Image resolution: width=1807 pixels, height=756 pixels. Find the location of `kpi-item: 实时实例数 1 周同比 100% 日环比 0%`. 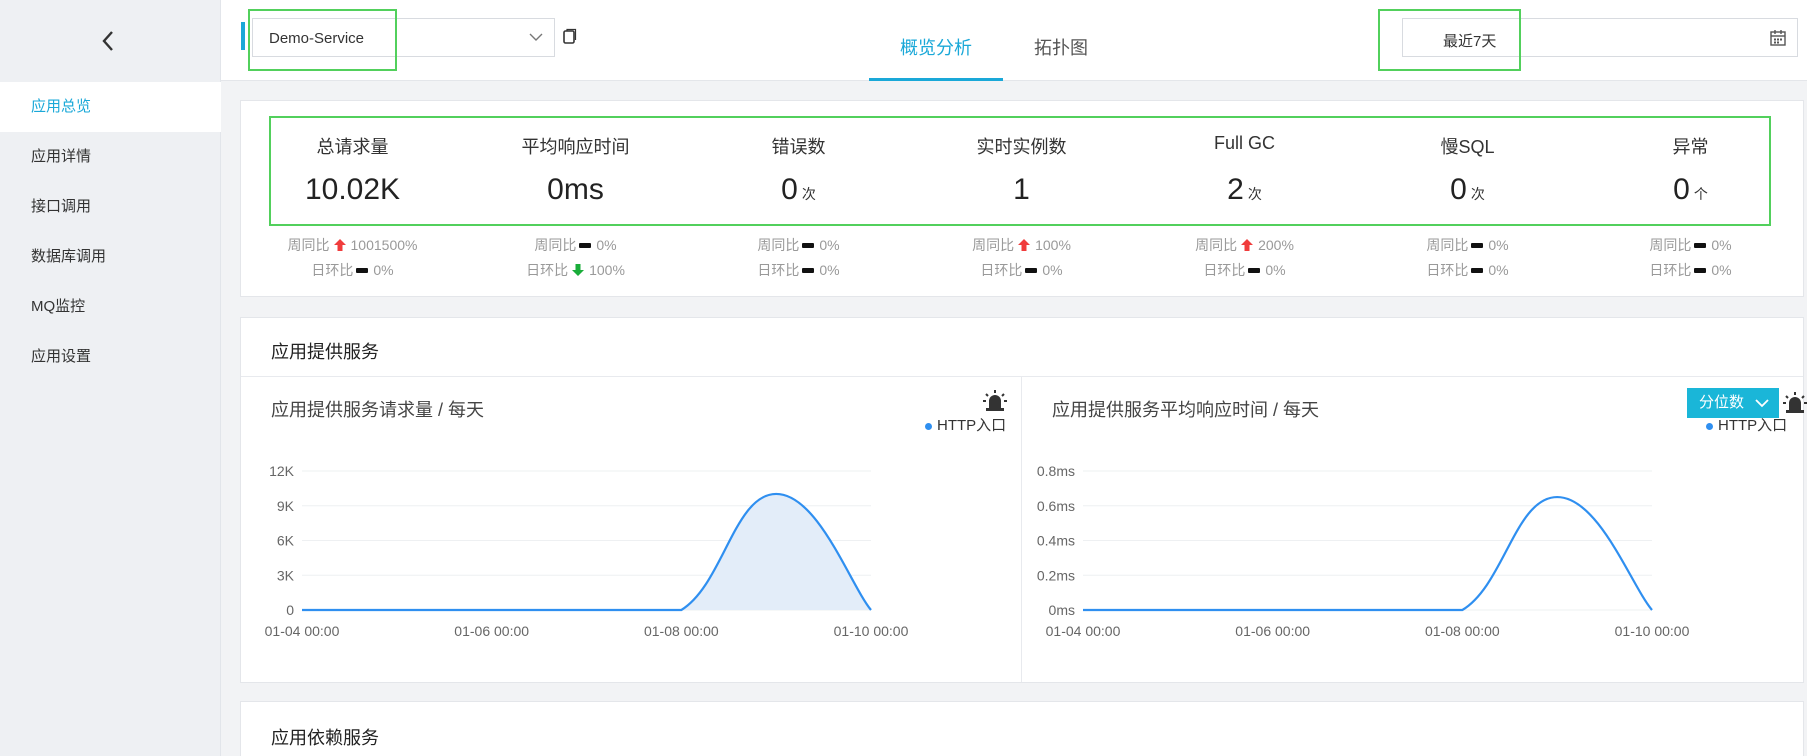

kpi-item: 实时实例数 1 周同比 100% 日环比 0% is located at coordinates (1021, 199).